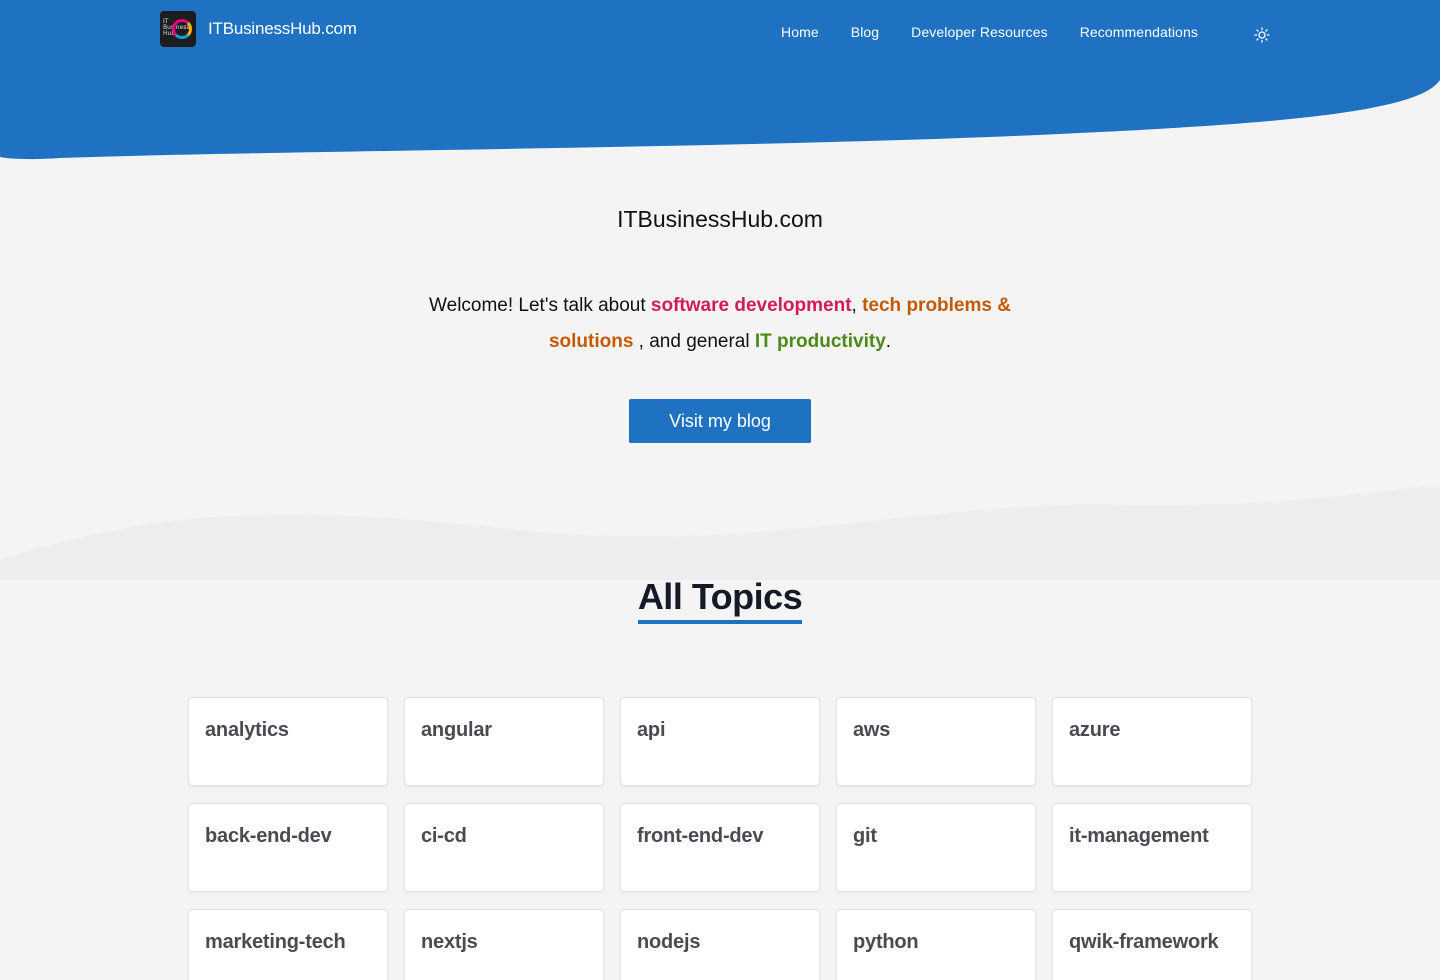 This screenshot has width=1440, height=980. Describe the element at coordinates (1095, 730) in the screenshot. I see `topic-label: azure` at that location.